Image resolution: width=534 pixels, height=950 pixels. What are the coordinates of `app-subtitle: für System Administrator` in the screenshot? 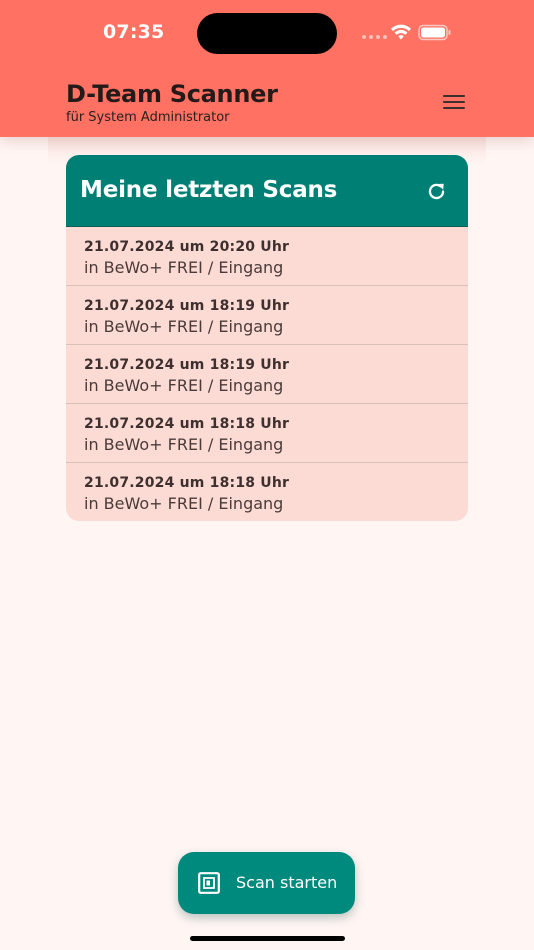 It's located at (148, 117).